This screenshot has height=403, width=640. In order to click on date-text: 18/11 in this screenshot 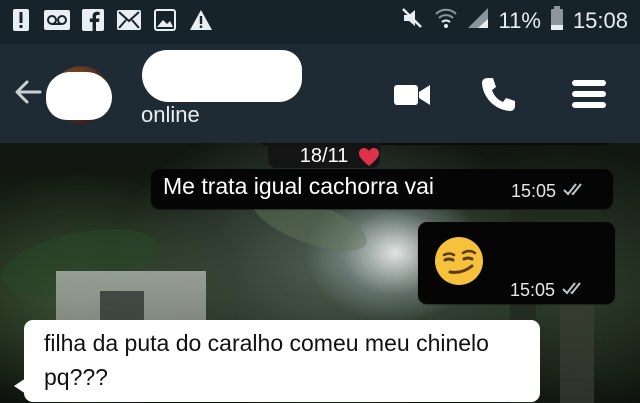, I will do `click(324, 156)`.